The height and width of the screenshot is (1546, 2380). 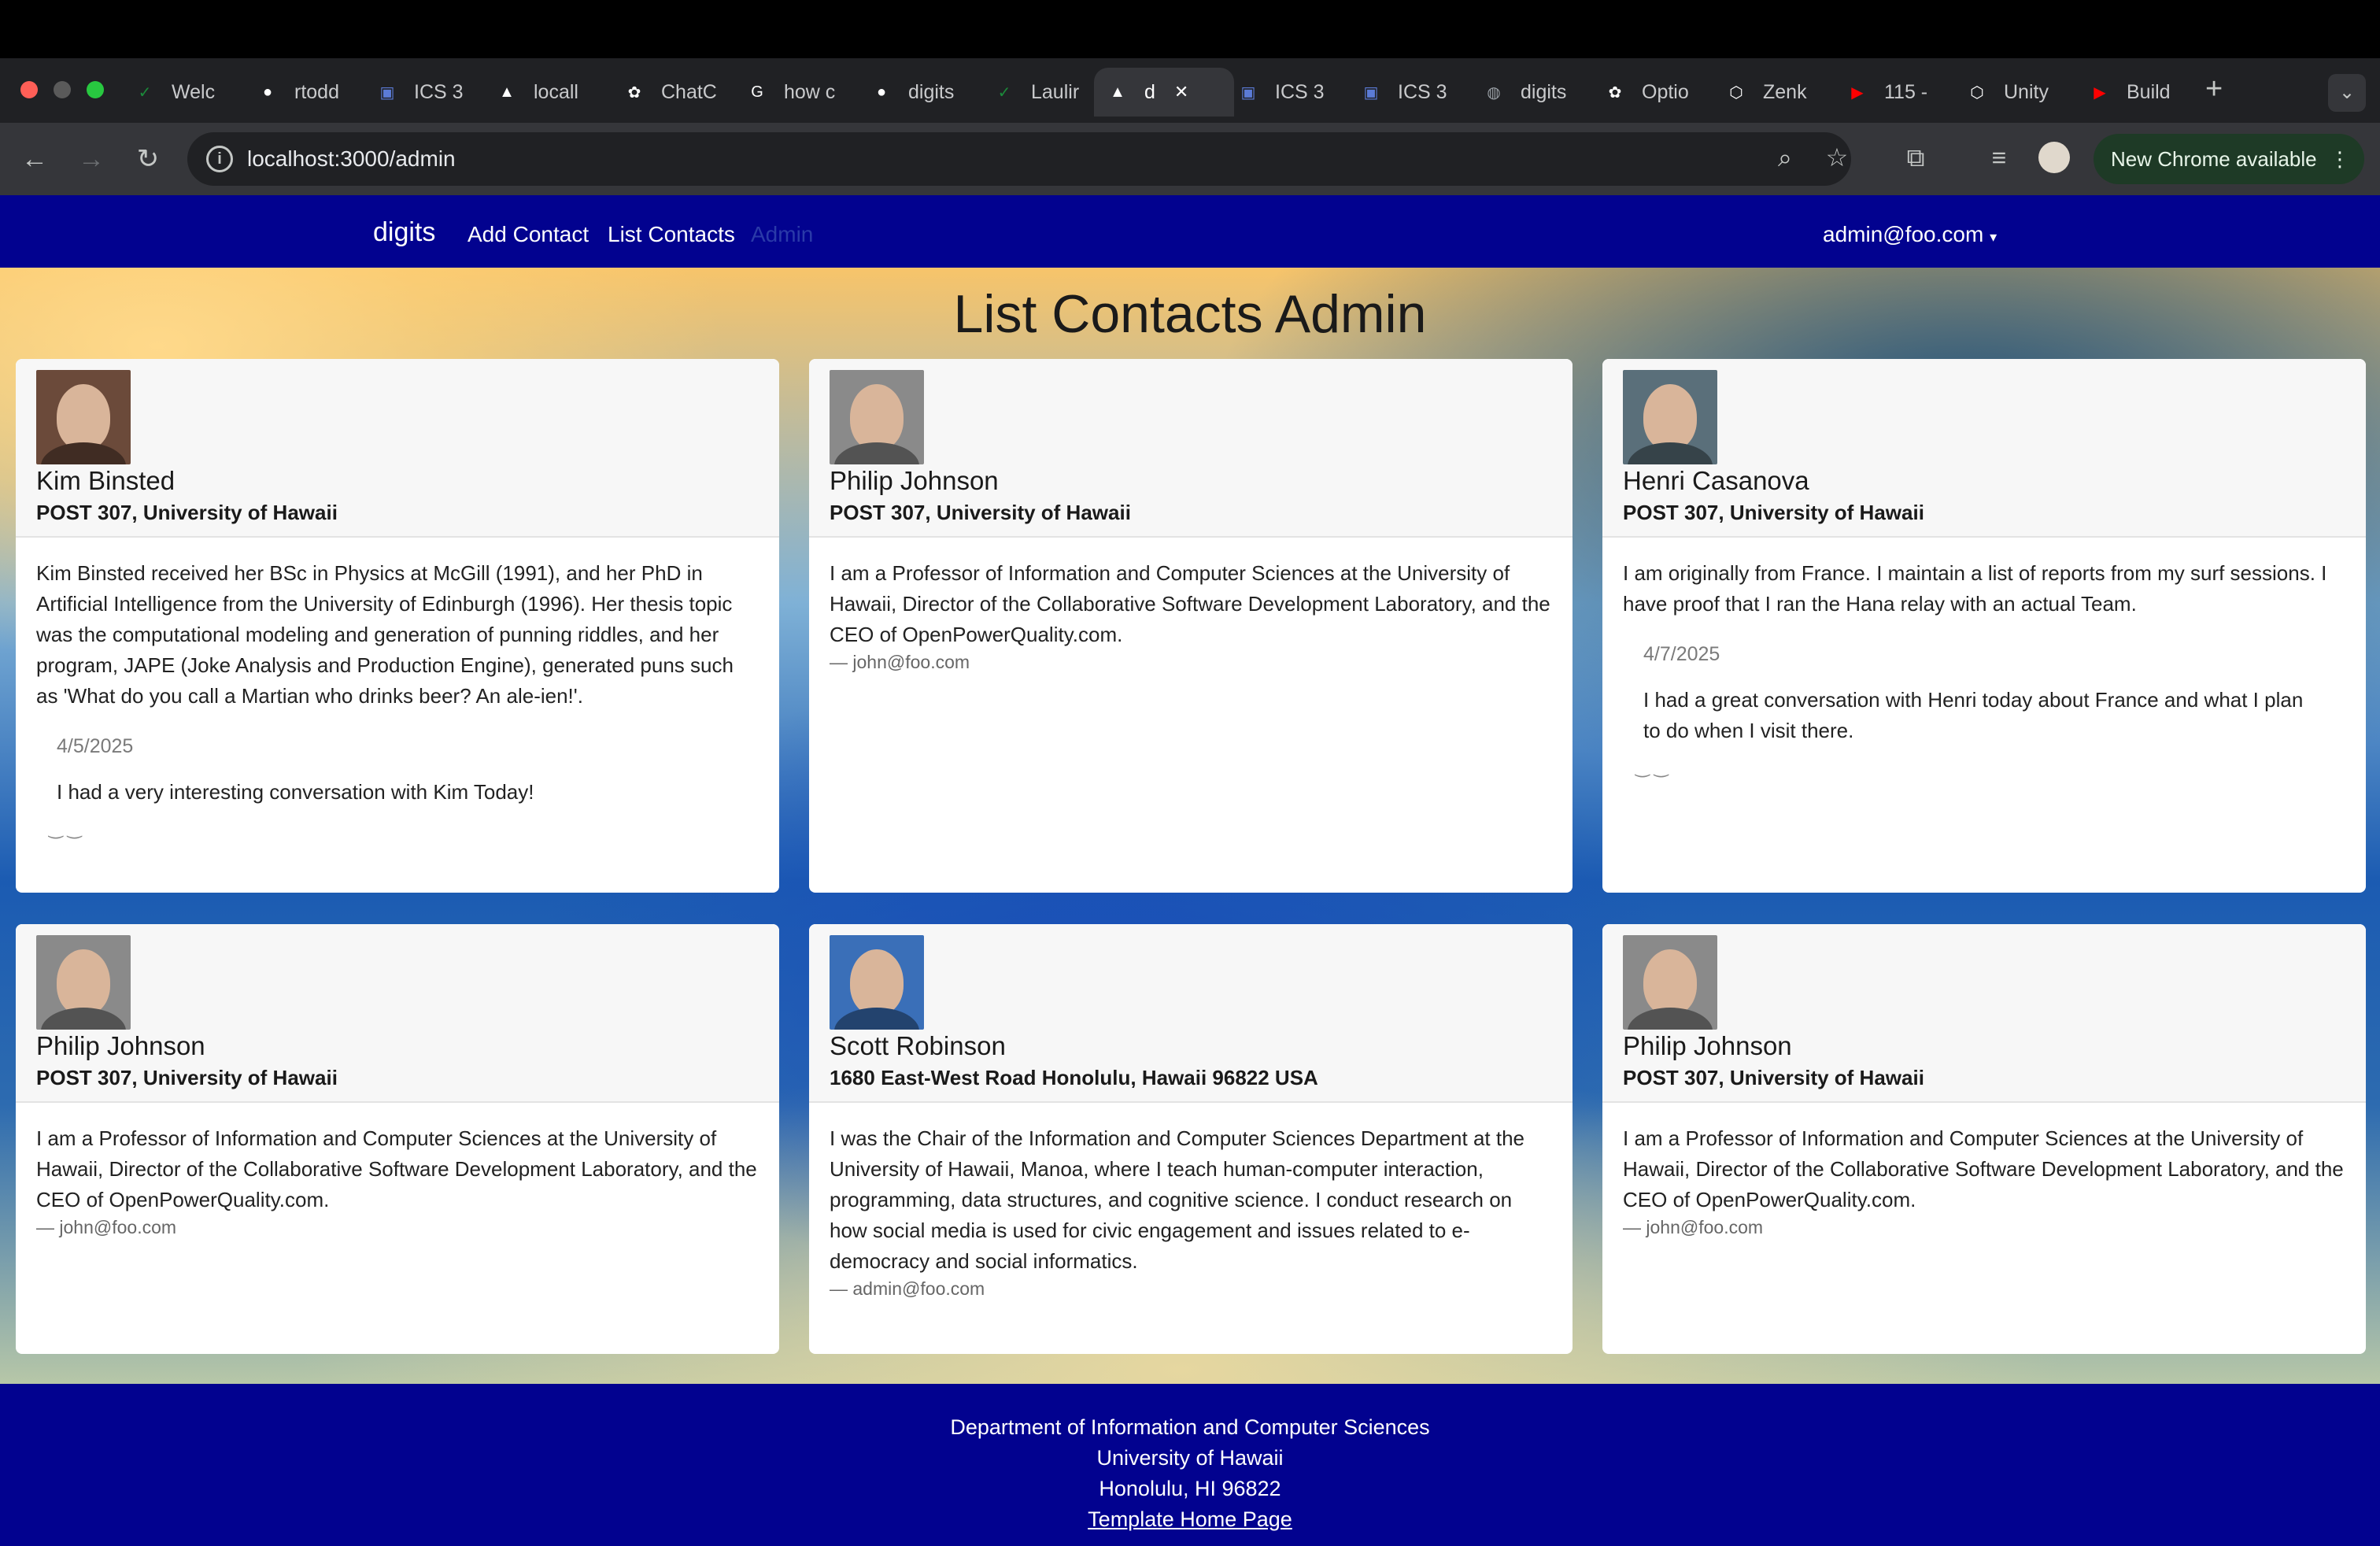 What do you see at coordinates (1181, 92) in the screenshot?
I see `close-tab-icon: ✕` at bounding box center [1181, 92].